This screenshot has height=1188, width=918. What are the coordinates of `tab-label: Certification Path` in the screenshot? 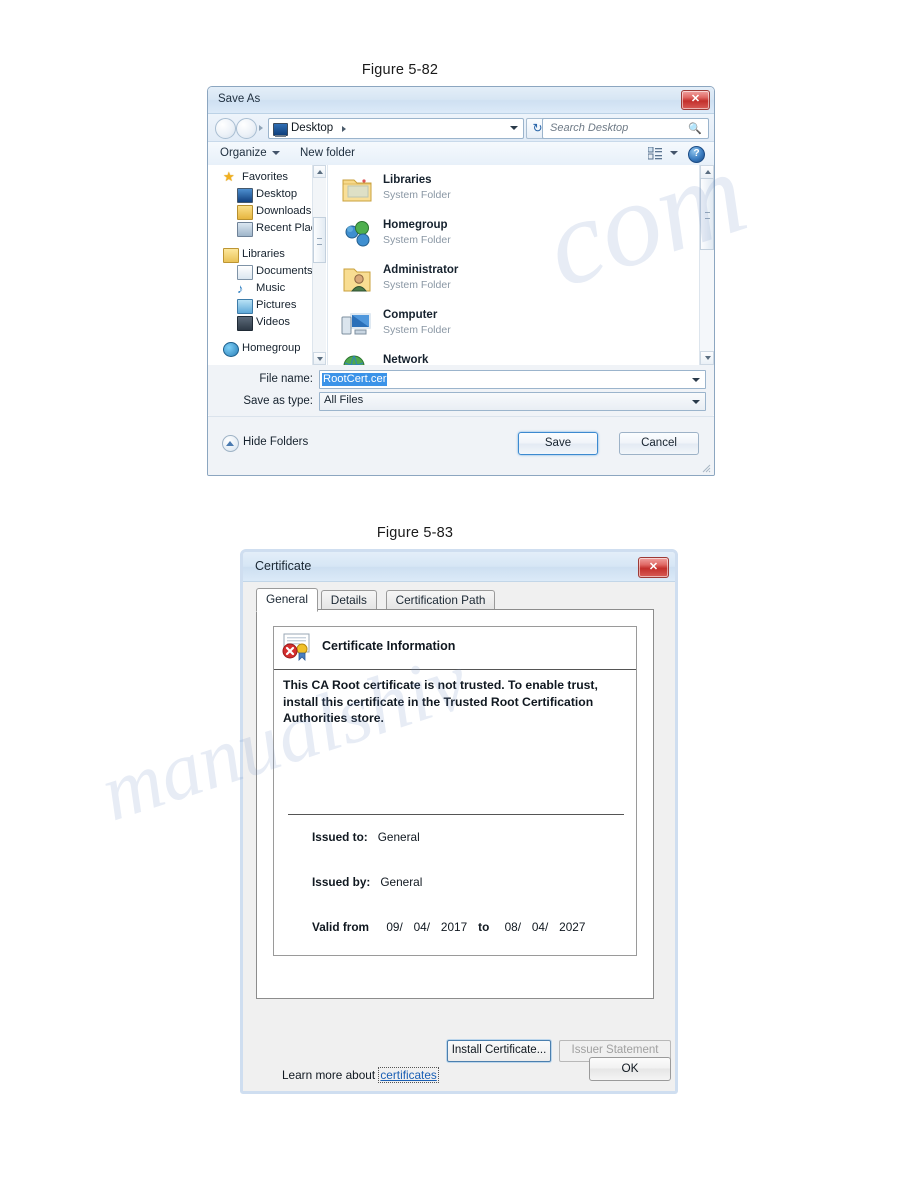 It's located at (440, 600).